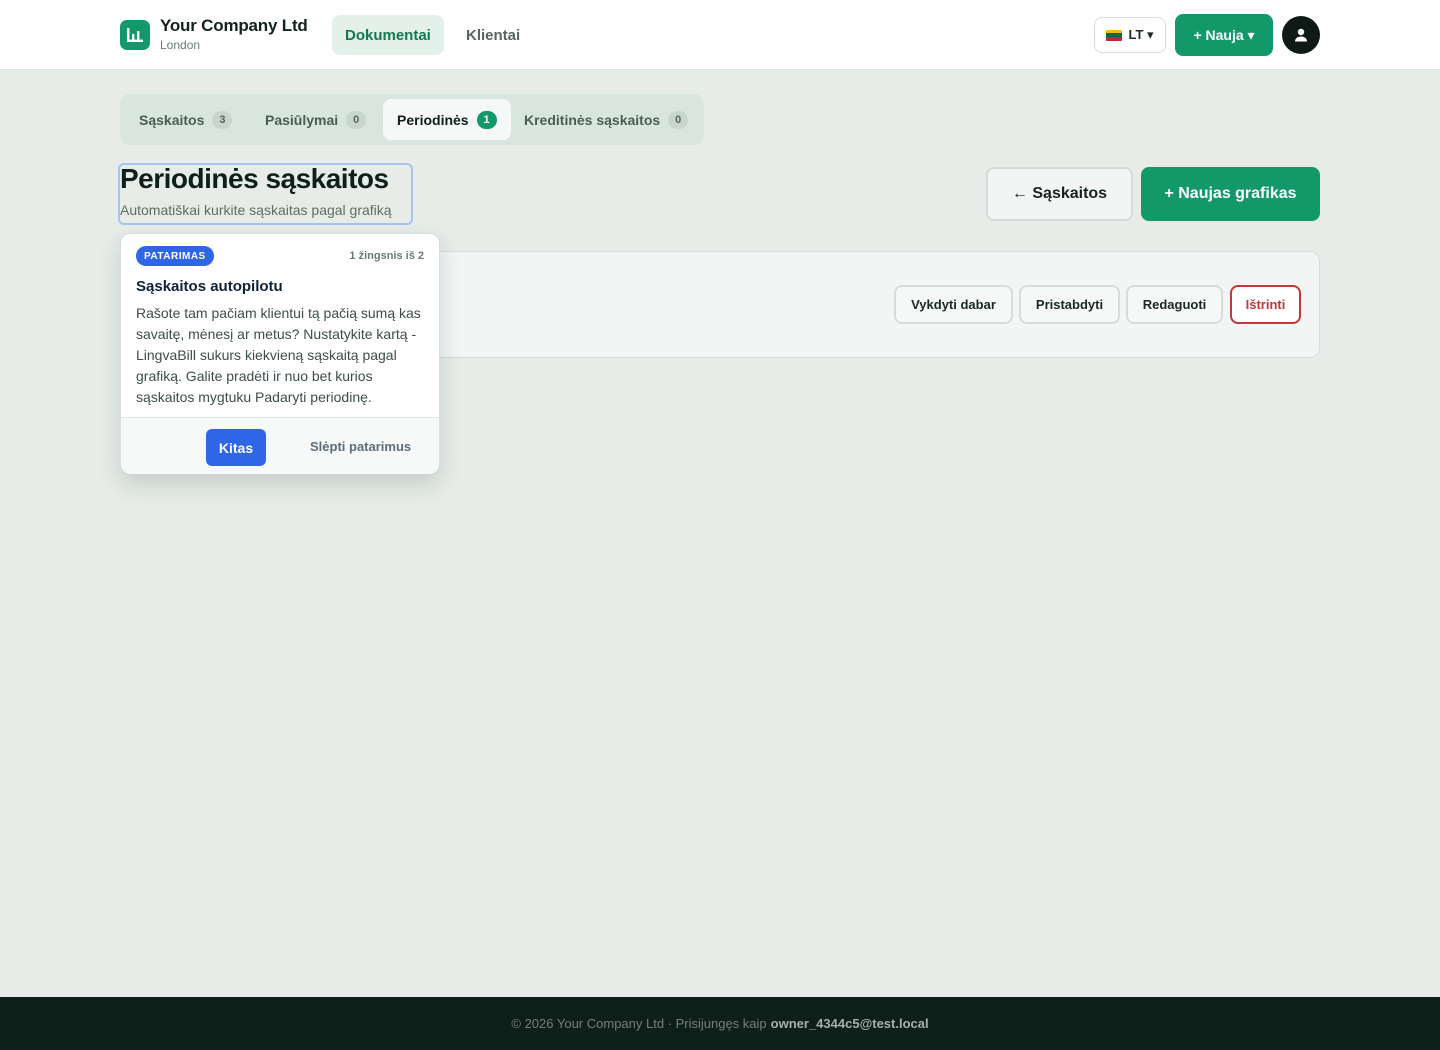  I want to click on tab-count-badge: 3, so click(222, 119).